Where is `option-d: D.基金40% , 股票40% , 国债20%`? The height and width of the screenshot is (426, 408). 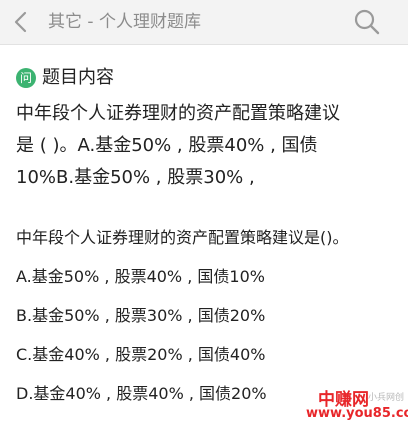
option-d: D.基金40% , 股票40% , 国债20% is located at coordinates (141, 394).